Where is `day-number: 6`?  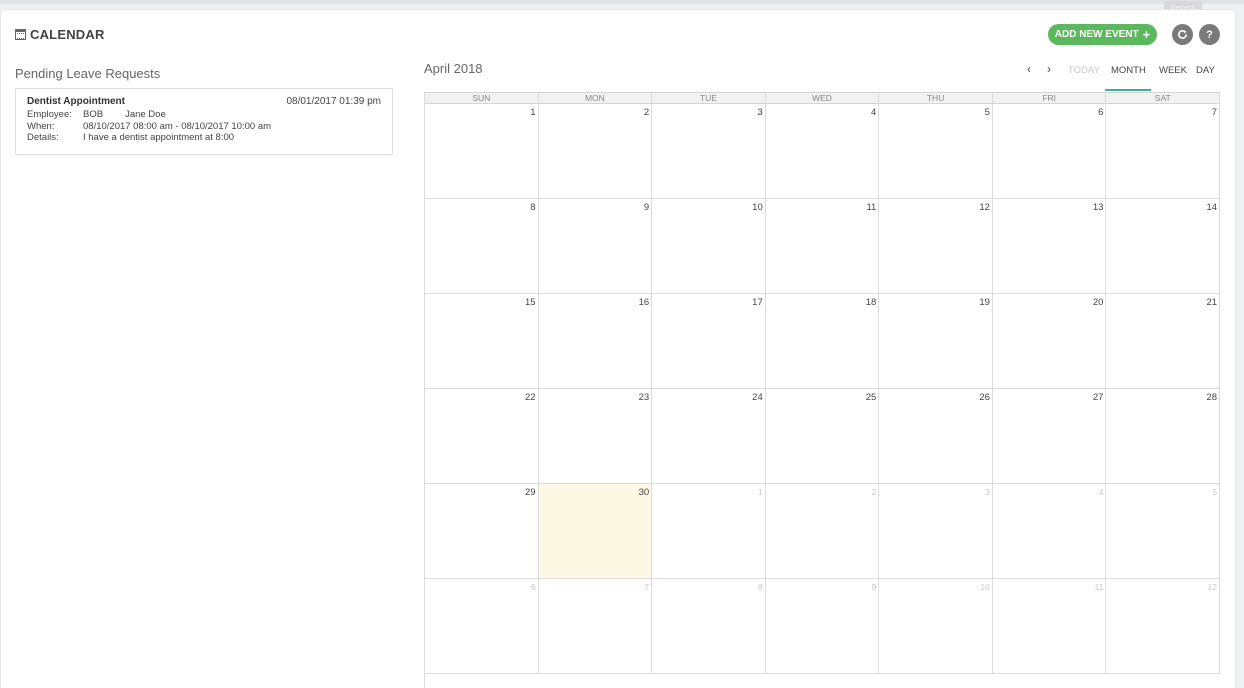
day-number: 6 is located at coordinates (533, 587).